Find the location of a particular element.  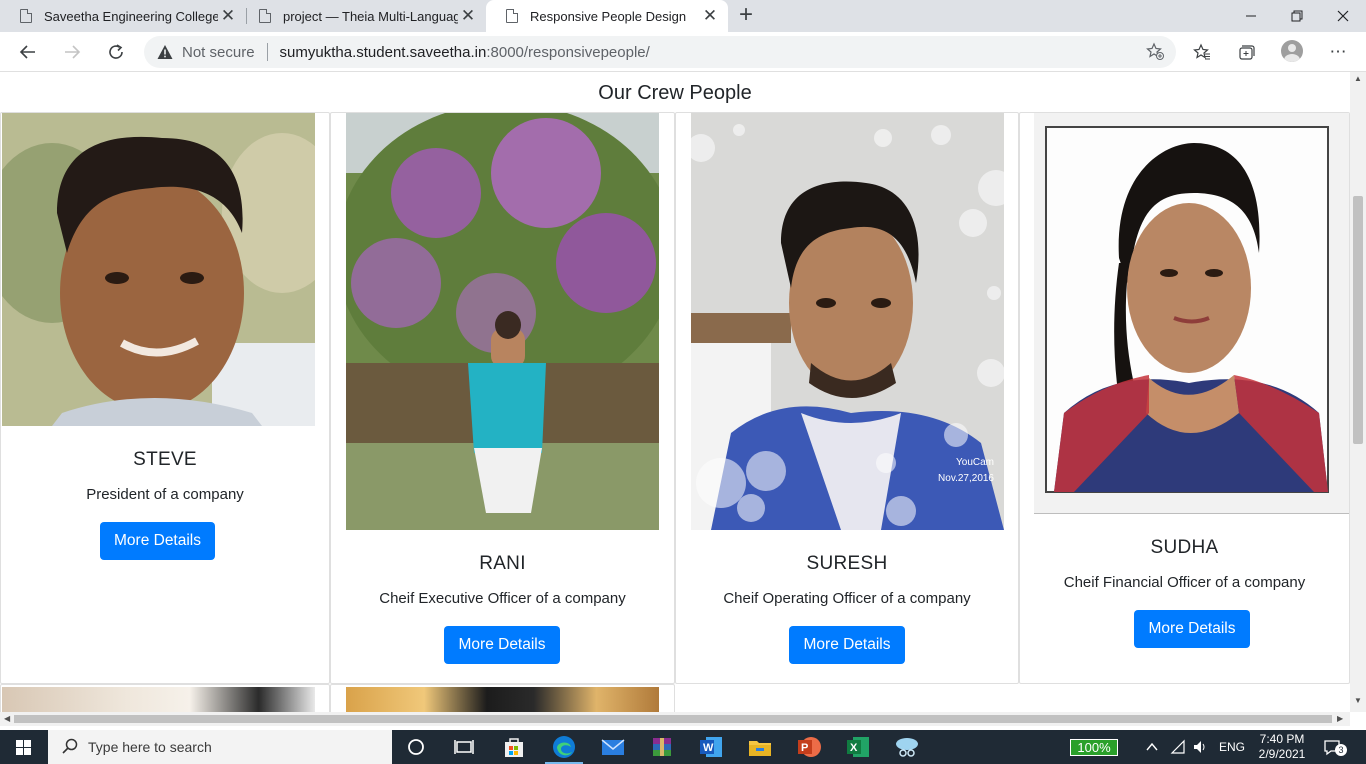

clock-date: 2/9/2021 is located at coordinates (1282, 754).